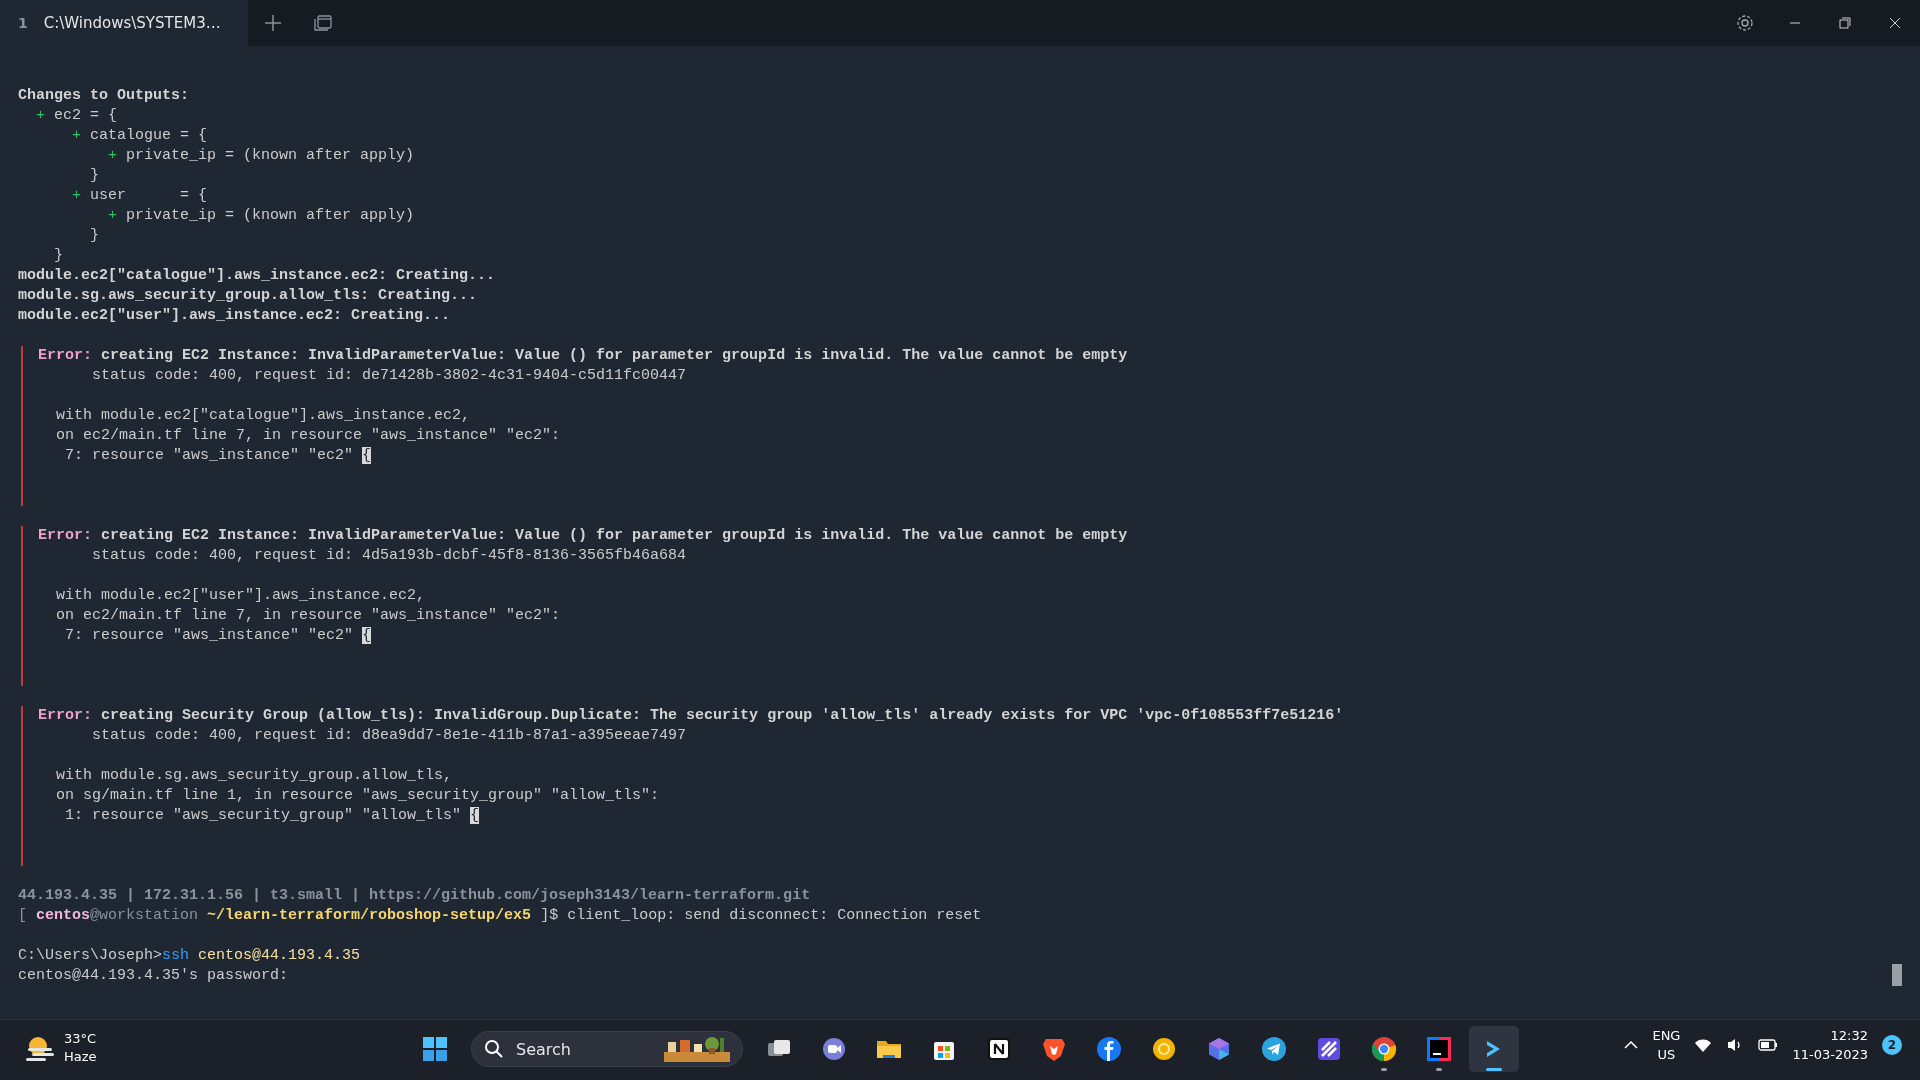 This screenshot has width=1920, height=1080. Describe the element at coordinates (104, 96) in the screenshot. I see `terminal-line: Changes to Outputs:` at that location.